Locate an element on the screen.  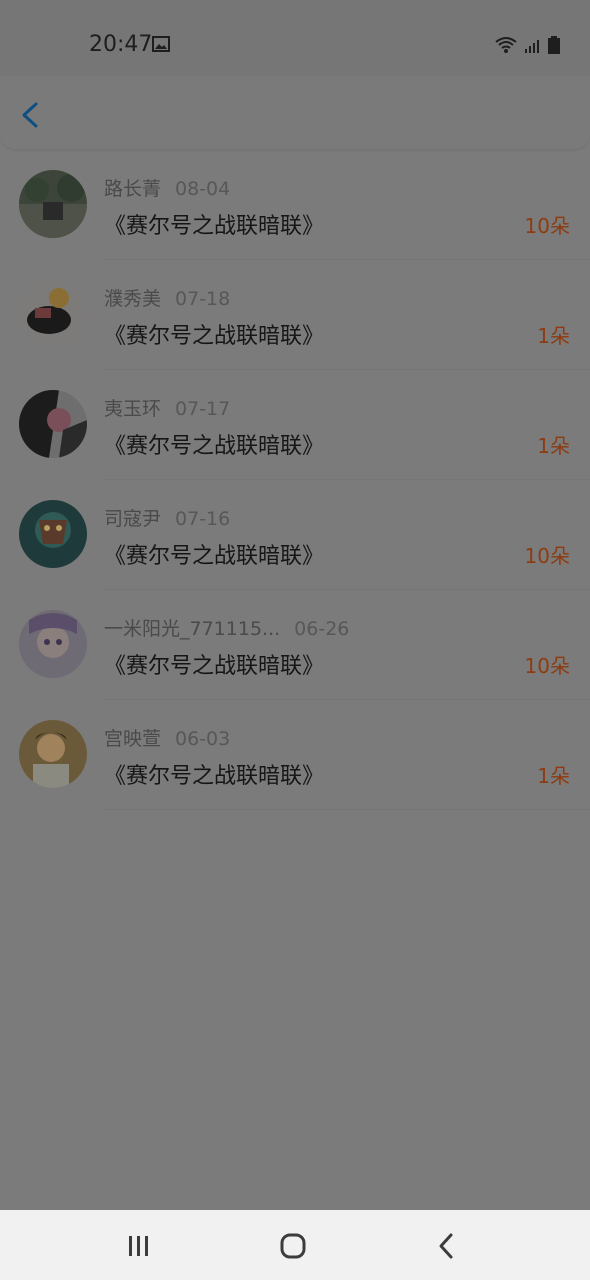
item-meta: 濮秀美 07-18 is located at coordinates (167, 297).